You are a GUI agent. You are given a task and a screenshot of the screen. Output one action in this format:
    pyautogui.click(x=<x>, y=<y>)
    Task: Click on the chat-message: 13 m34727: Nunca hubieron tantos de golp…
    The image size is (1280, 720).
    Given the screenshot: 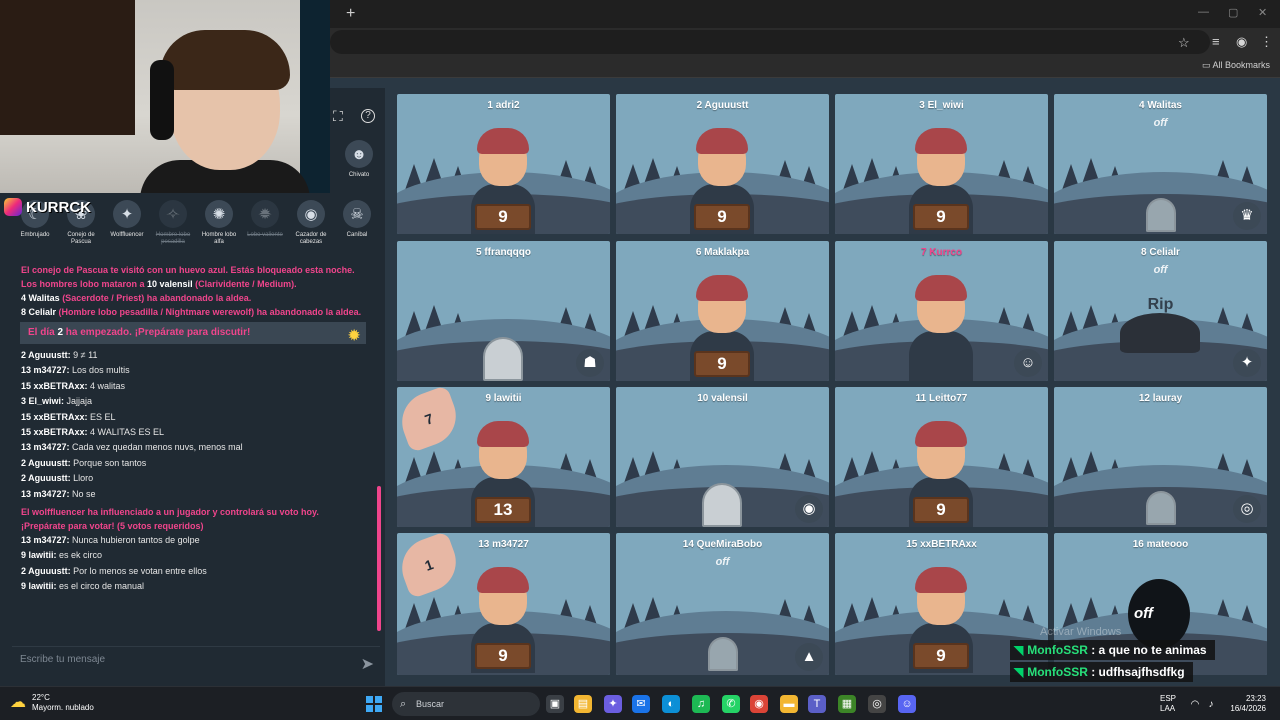 What is the action you would take?
    pyautogui.click(x=192, y=540)
    